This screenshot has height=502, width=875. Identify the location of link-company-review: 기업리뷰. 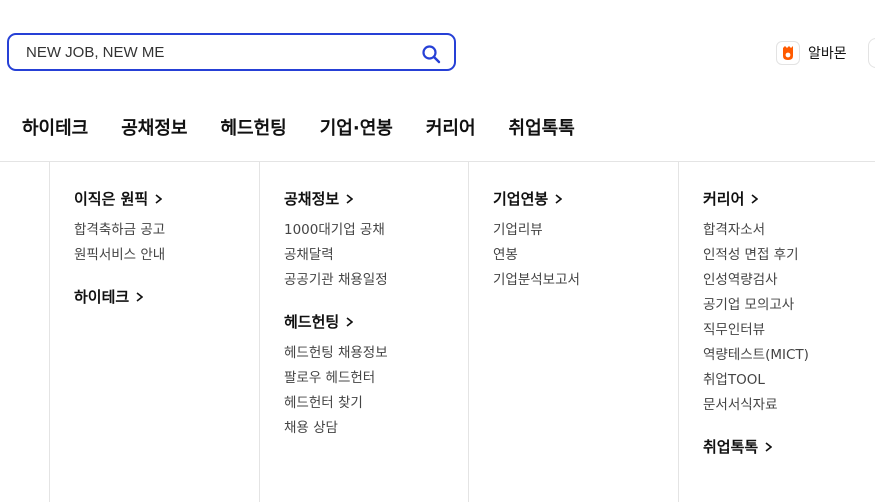
(586, 230).